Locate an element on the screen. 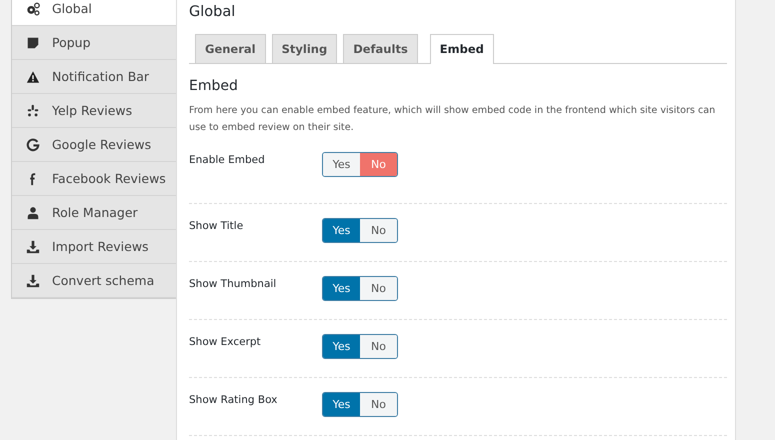 Image resolution: width=775 pixels, height=440 pixels. setting-label: Show Thumbnail is located at coordinates (233, 283).